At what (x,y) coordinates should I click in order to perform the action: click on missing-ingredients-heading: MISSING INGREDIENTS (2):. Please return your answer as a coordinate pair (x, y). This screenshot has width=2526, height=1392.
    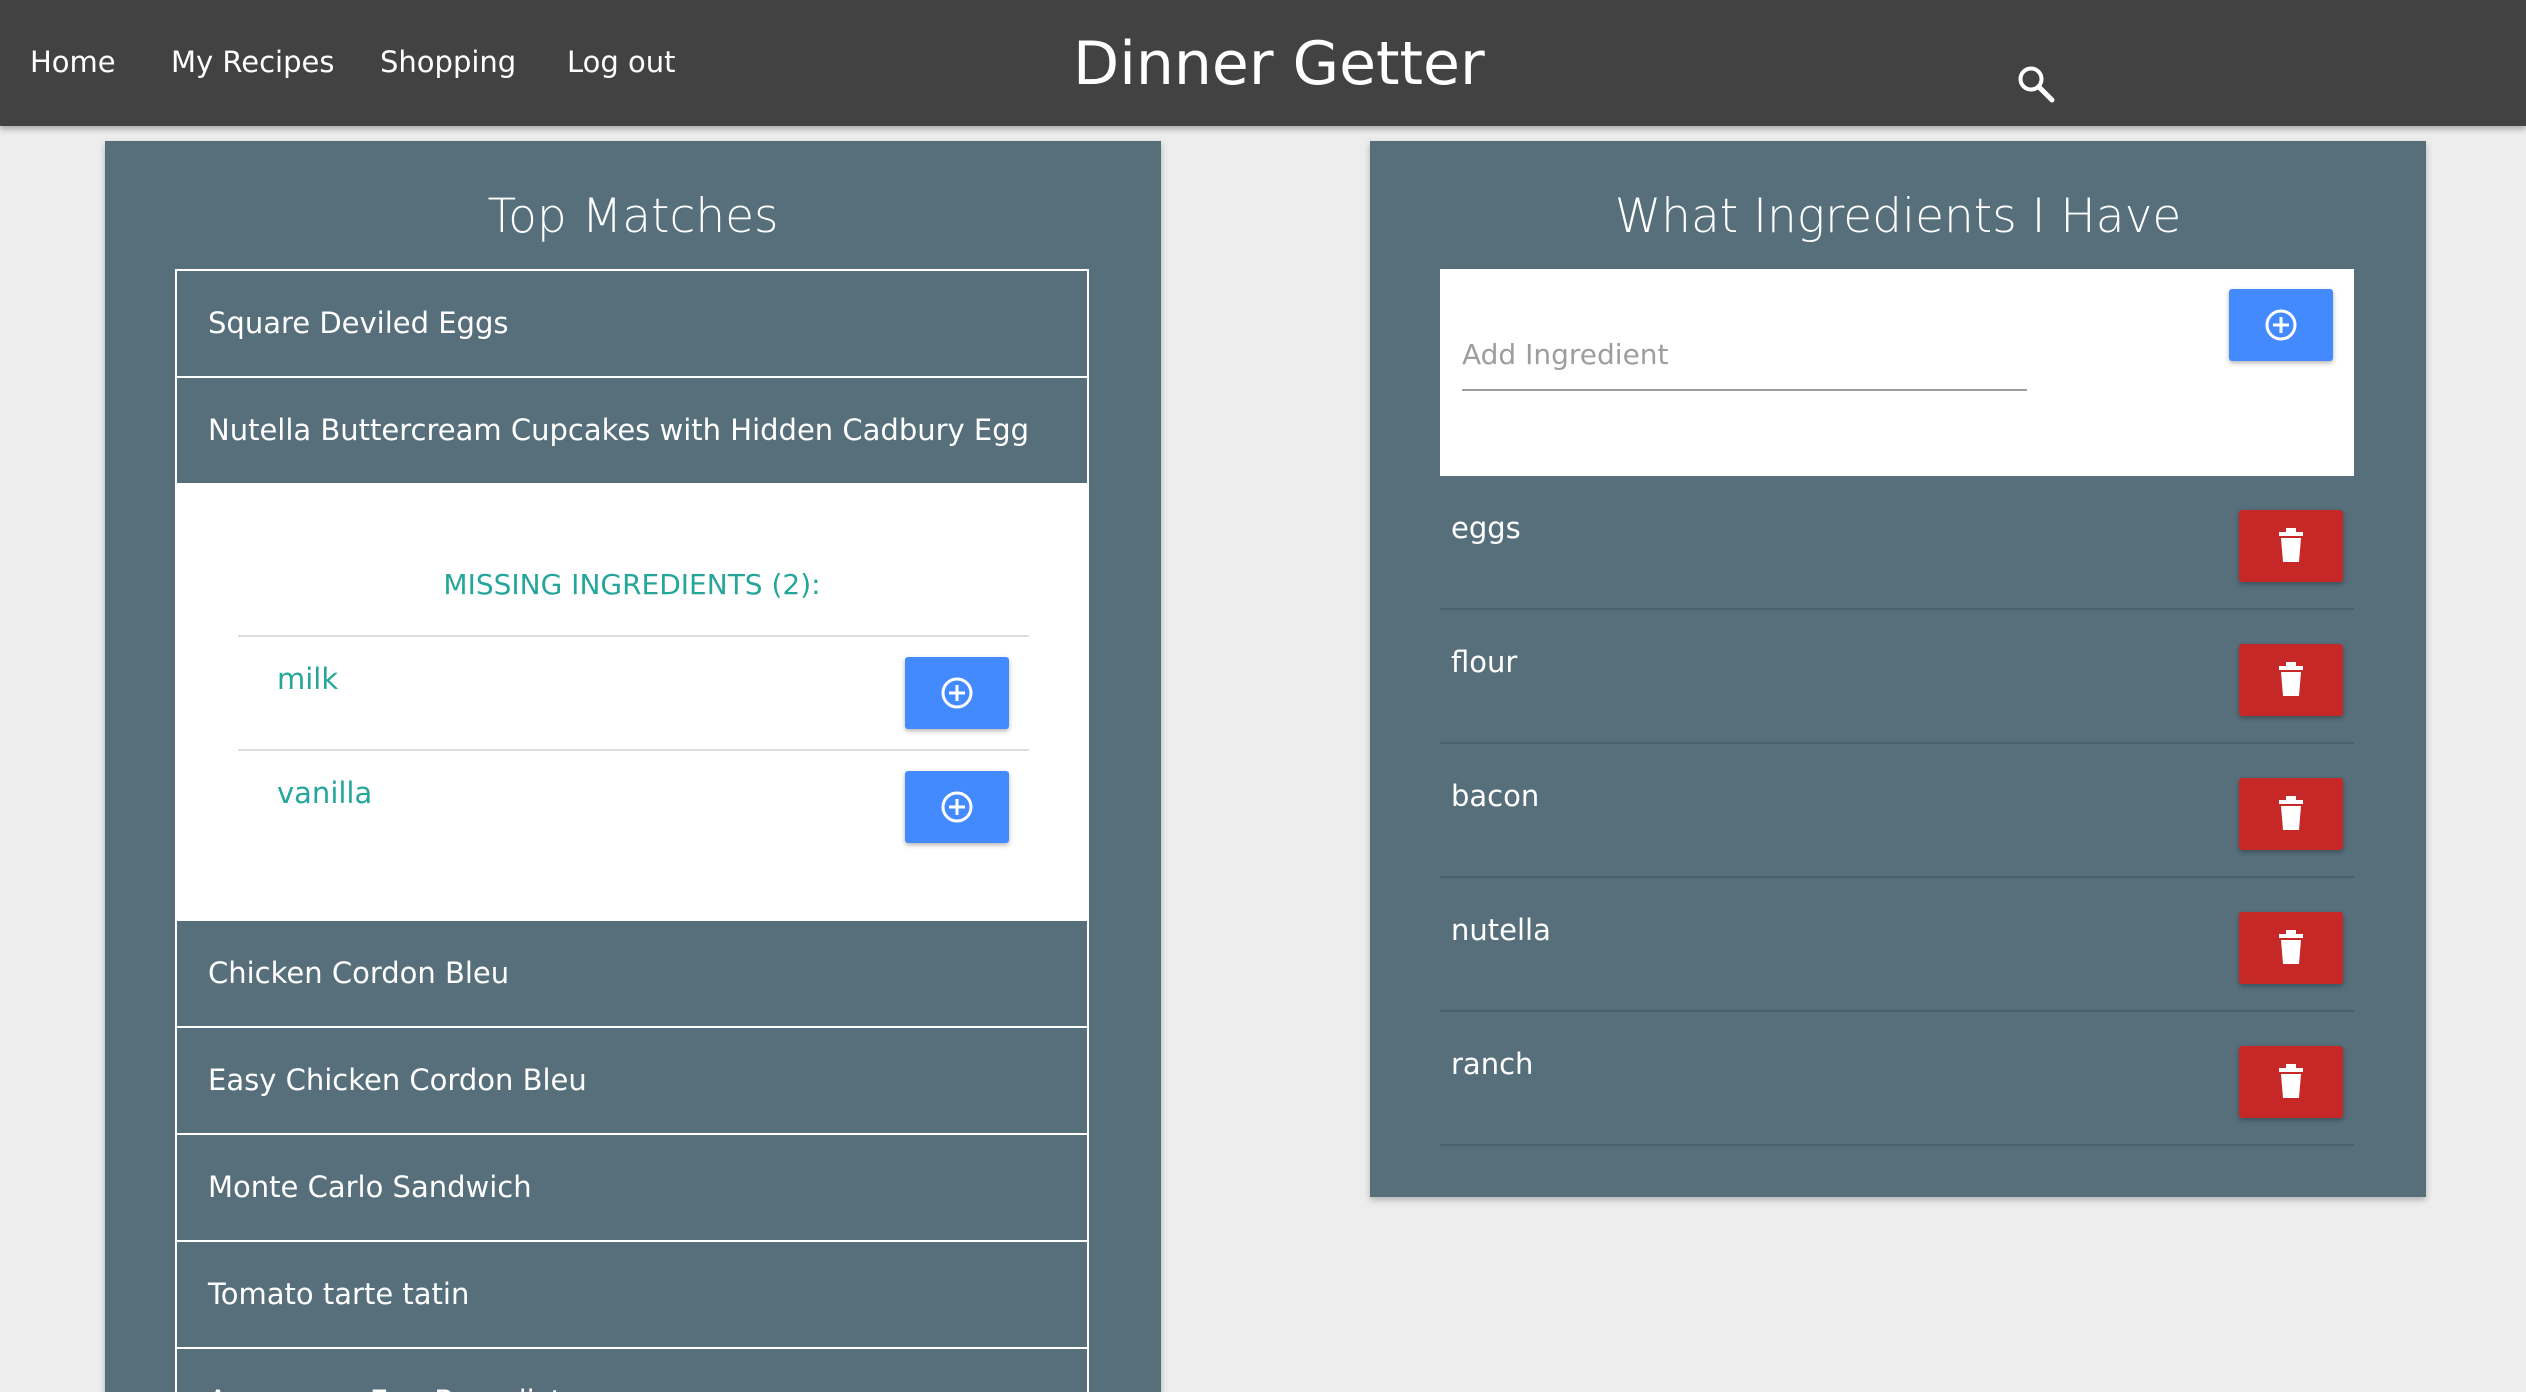
    Looking at the image, I should click on (632, 584).